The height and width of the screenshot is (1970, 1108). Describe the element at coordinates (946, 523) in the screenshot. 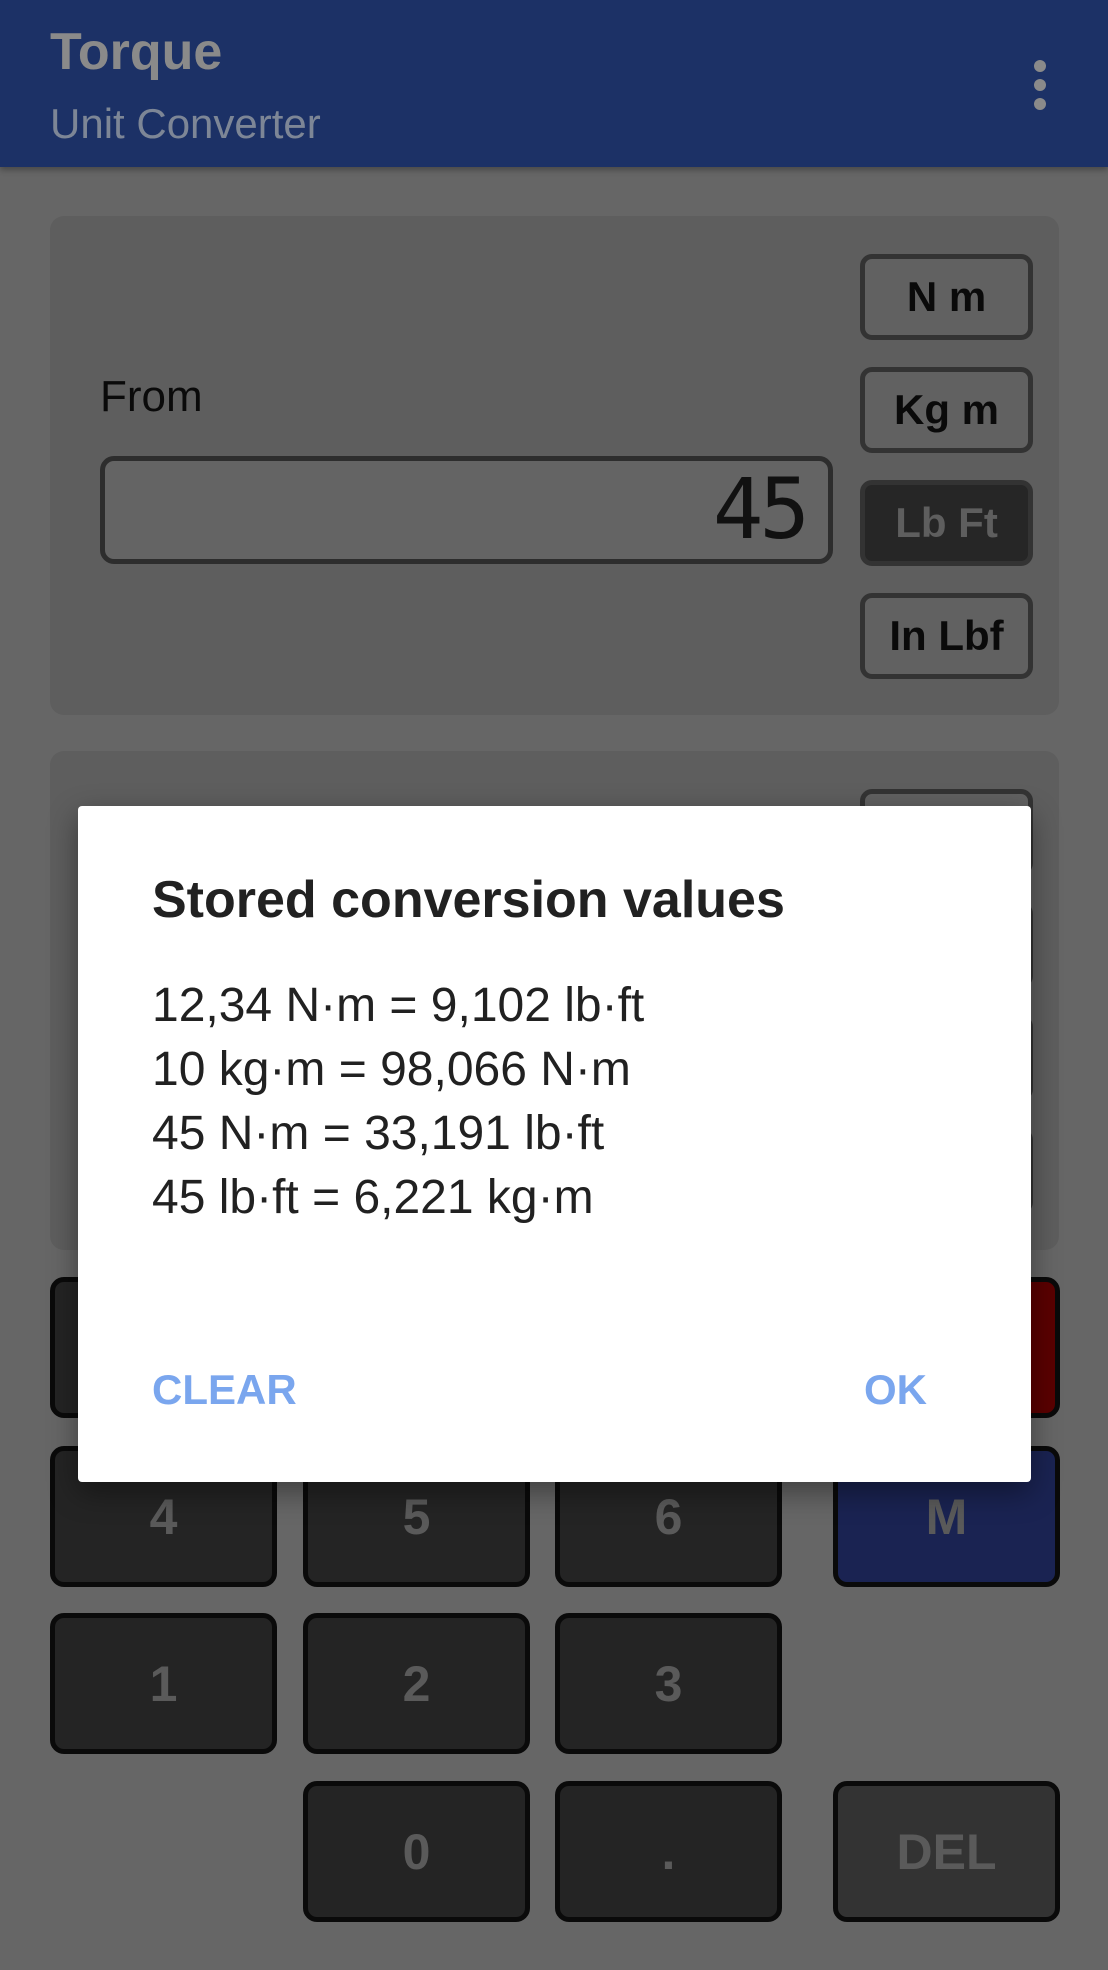

I see `unit-button-lbft: Lb Ft` at that location.